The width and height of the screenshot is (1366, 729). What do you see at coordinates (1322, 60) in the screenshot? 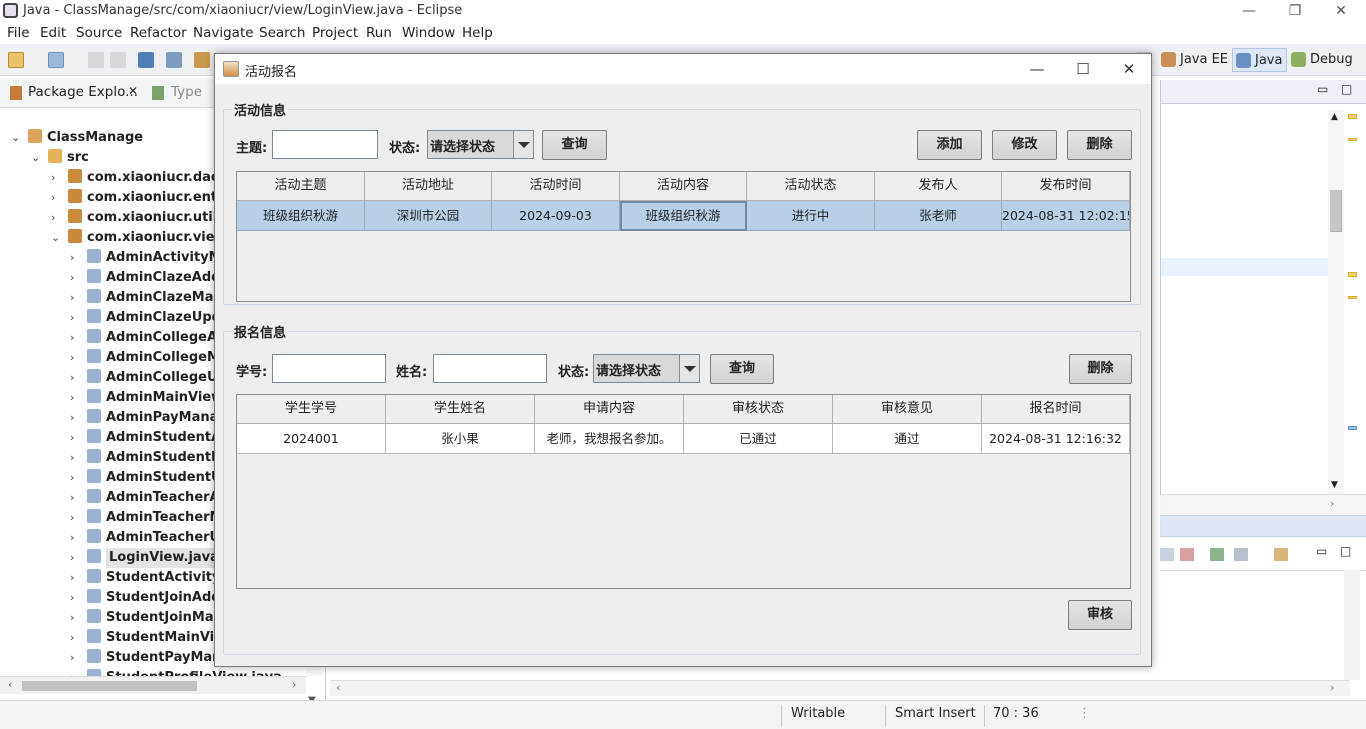
I see `perspective-debug: Debug` at bounding box center [1322, 60].